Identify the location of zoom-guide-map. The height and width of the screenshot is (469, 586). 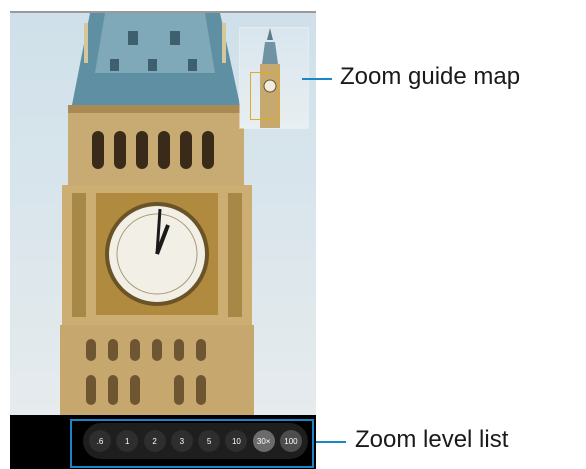
(274, 78).